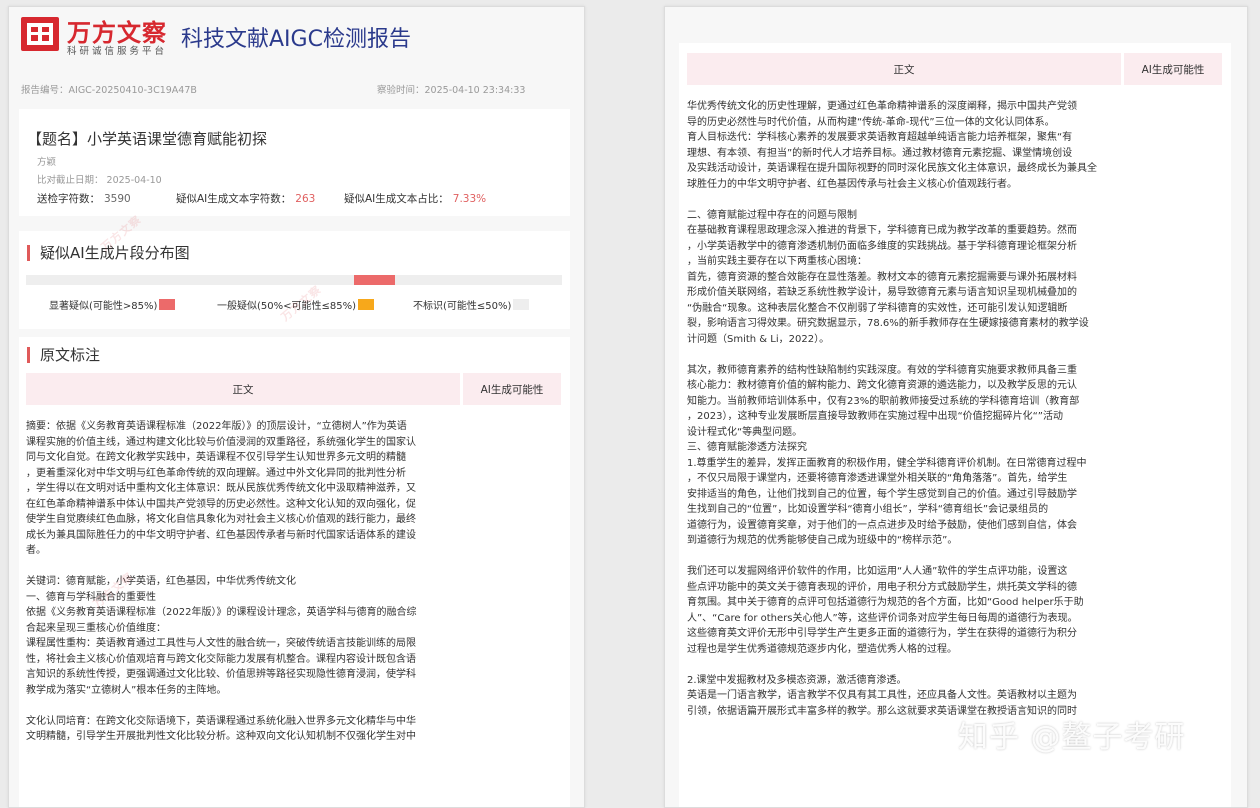  I want to click on wanfang-logo-icon, so click(40, 34).